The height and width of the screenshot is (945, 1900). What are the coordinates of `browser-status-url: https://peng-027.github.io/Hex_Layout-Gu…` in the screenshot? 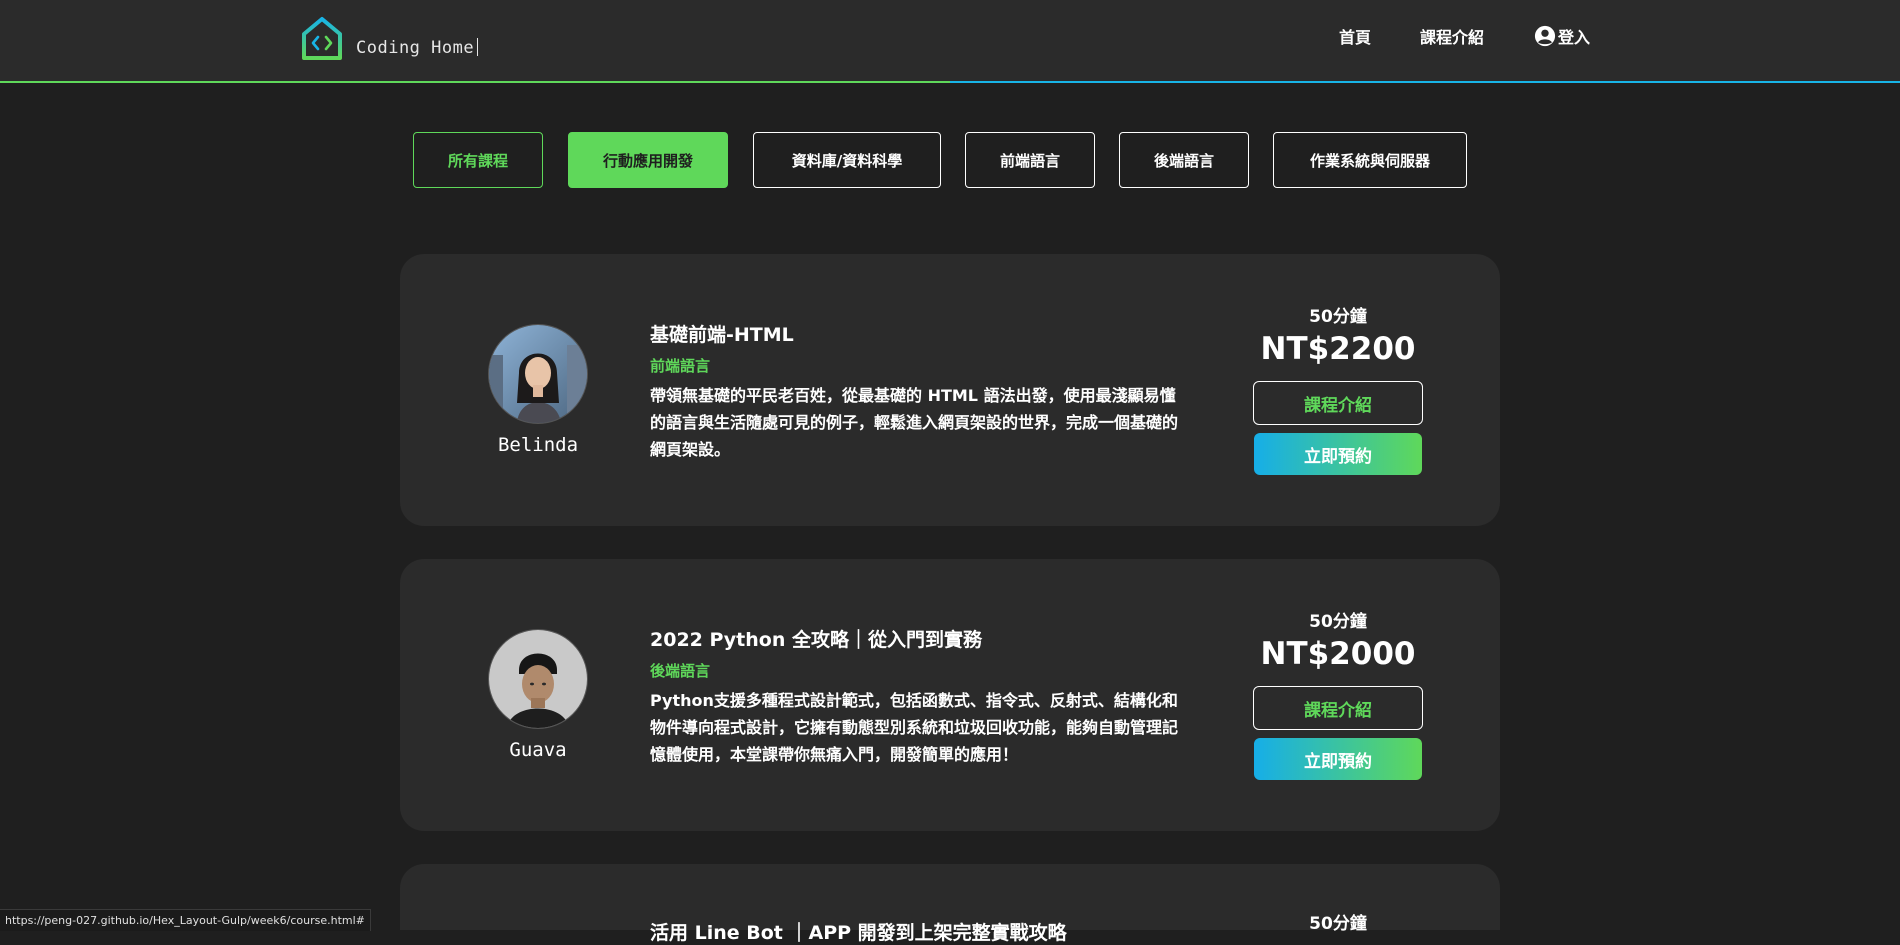 It's located at (185, 920).